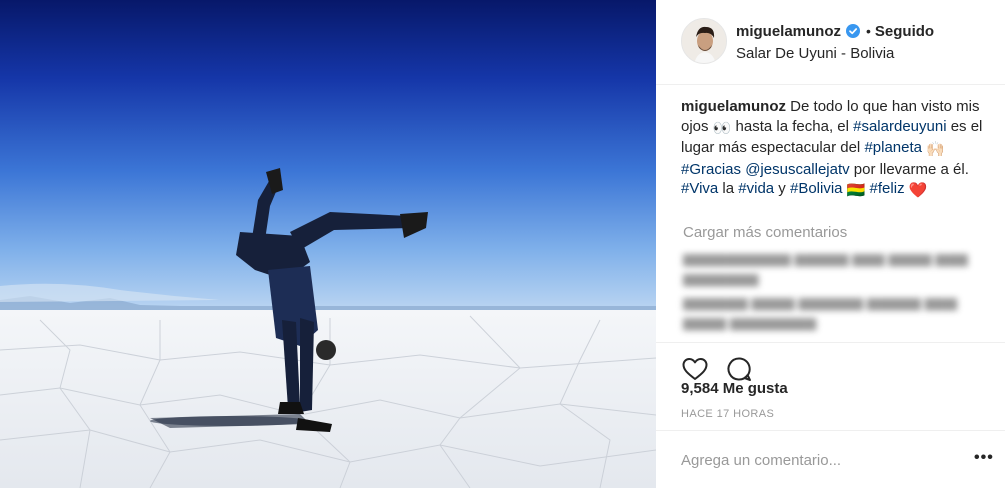 The image size is (1005, 488). Describe the element at coordinates (893, 147) in the screenshot. I see `hashtag-link: #planeta` at that location.